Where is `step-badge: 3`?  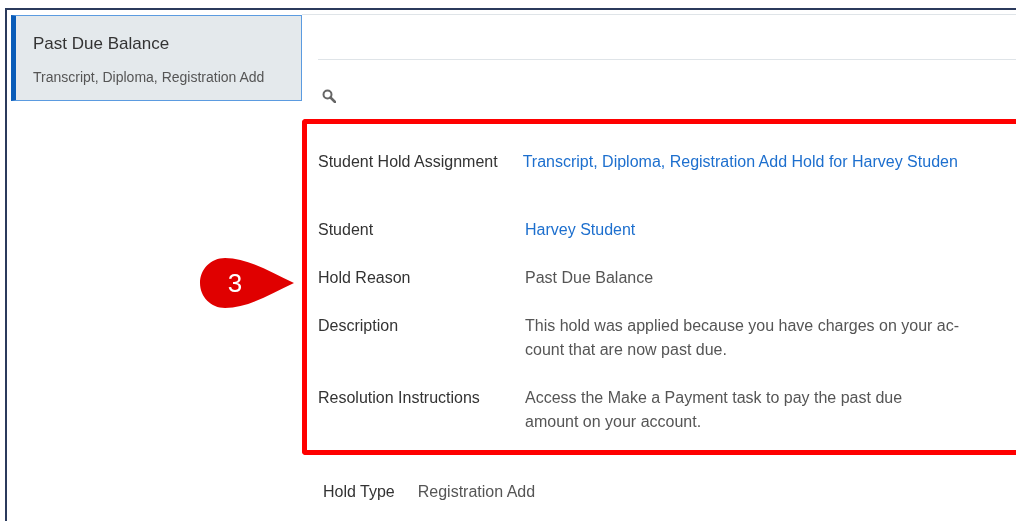
step-badge: 3 is located at coordinates (247, 283).